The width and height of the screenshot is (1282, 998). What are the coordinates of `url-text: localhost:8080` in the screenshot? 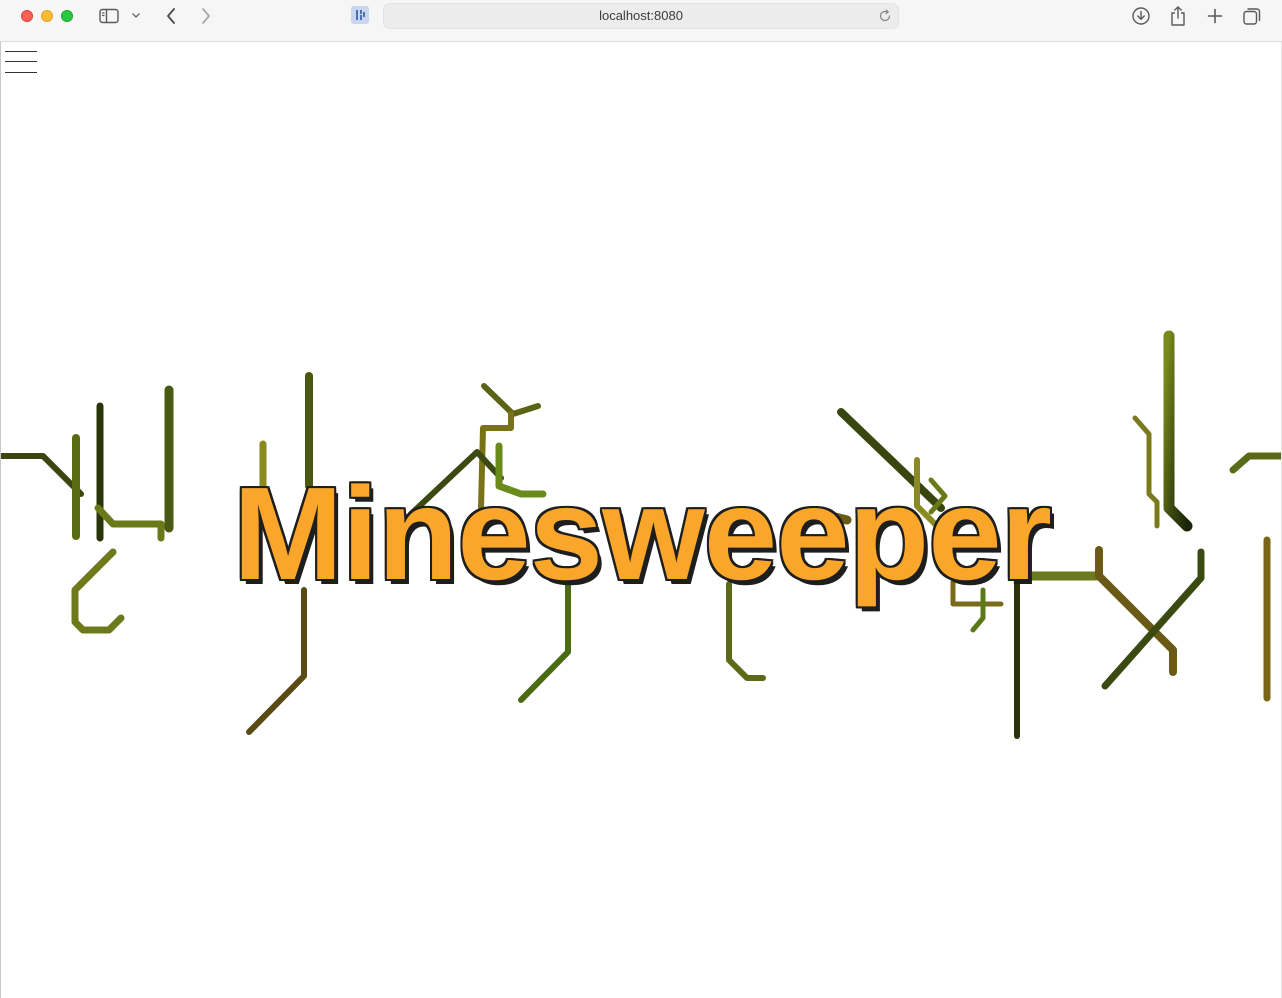 It's located at (641, 16).